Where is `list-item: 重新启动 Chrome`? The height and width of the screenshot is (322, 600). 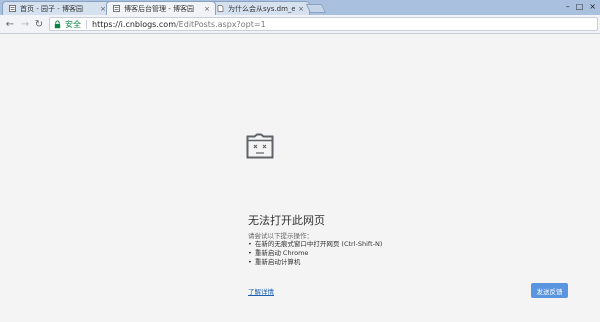
list-item: 重新启动 Chrome is located at coordinates (315, 253).